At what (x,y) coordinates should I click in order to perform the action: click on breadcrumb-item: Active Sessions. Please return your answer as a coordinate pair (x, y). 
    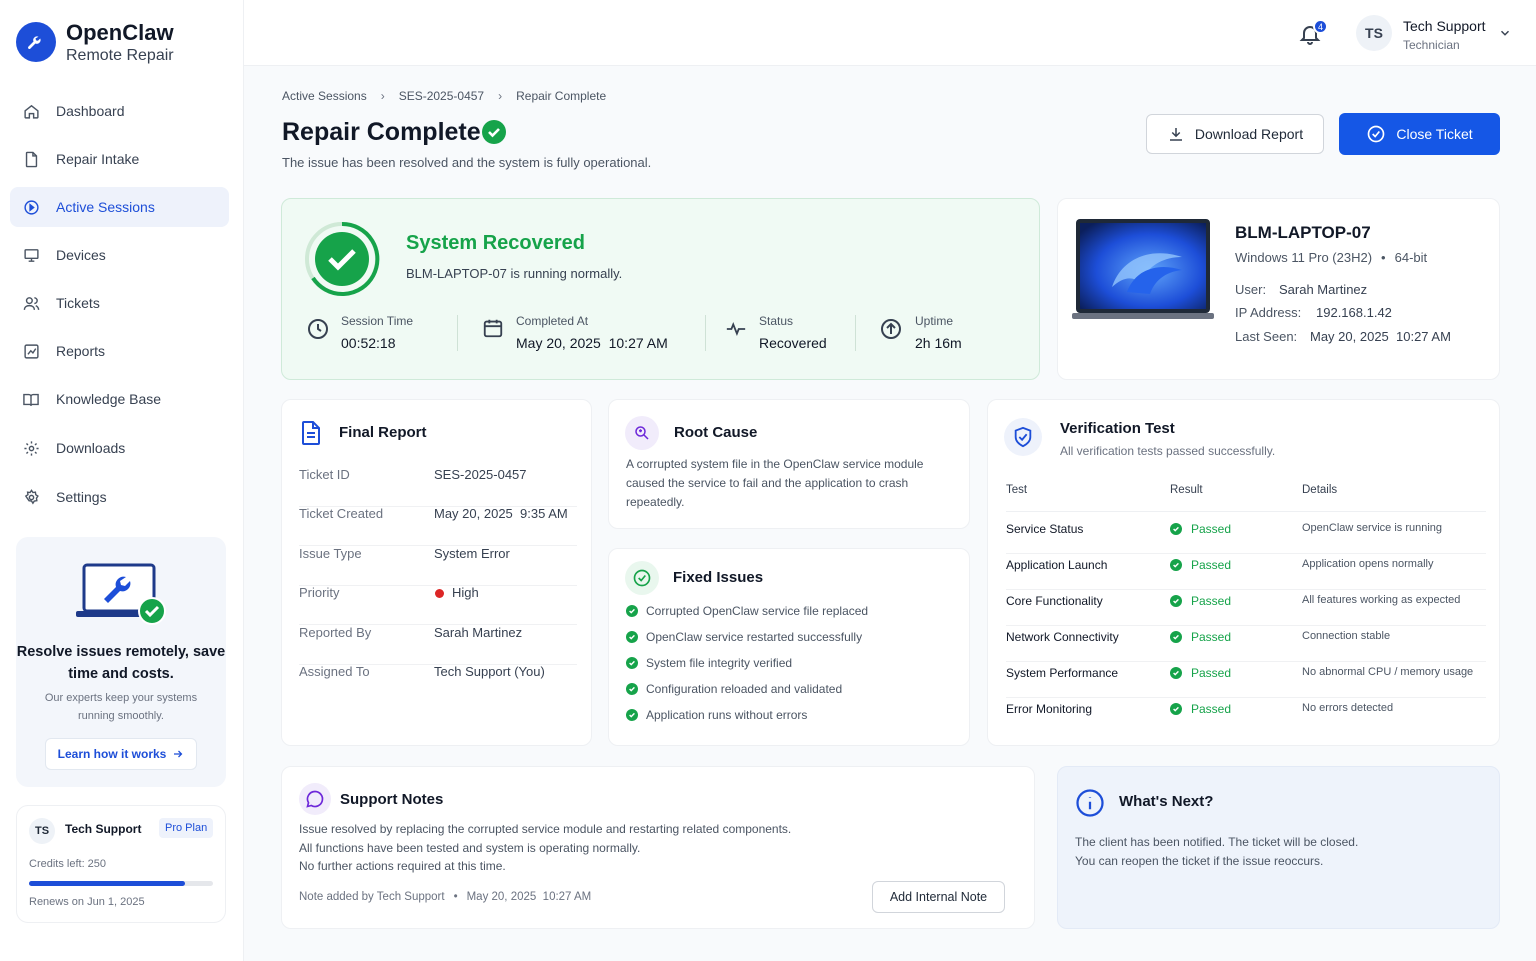
    Looking at the image, I should click on (324, 96).